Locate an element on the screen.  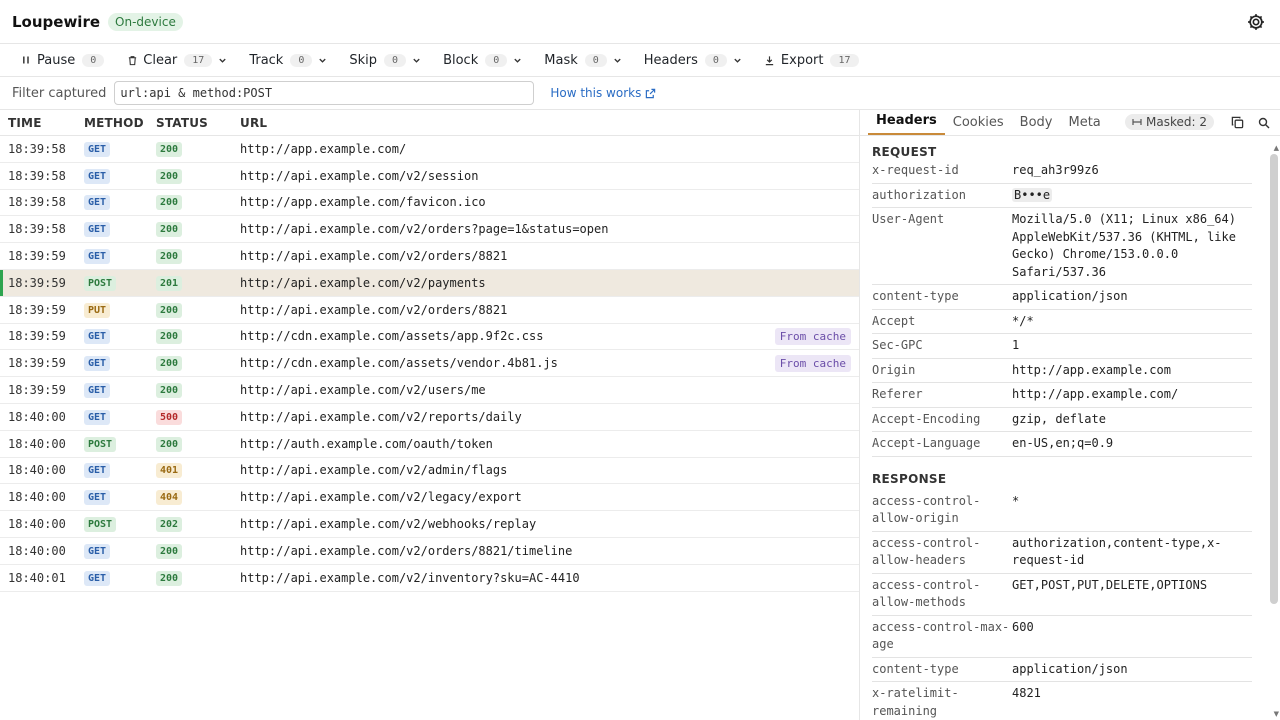
request-time: 18:40:00 is located at coordinates (37, 470).